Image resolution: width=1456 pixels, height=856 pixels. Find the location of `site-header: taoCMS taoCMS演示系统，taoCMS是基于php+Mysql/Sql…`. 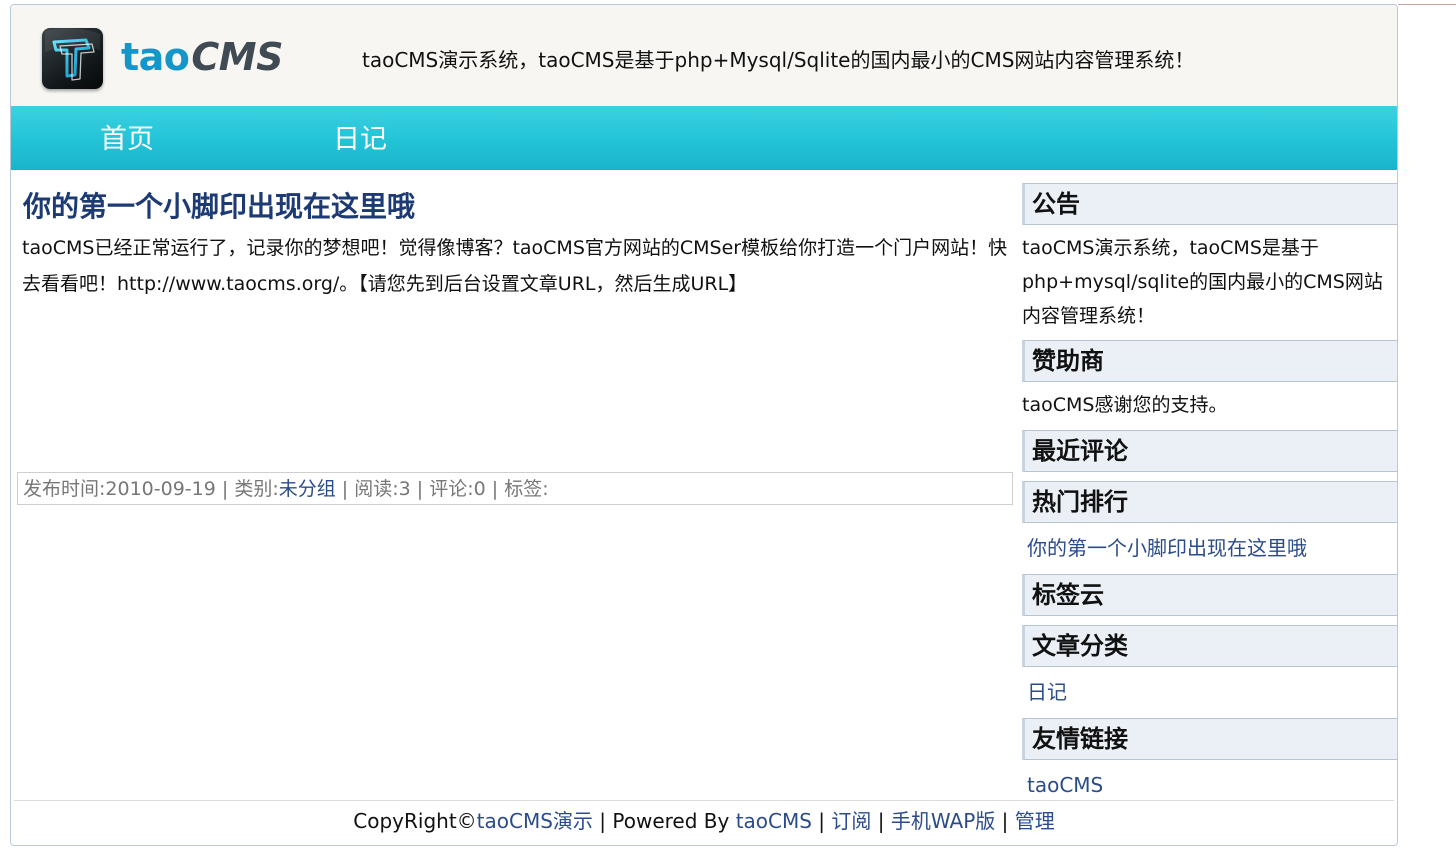

site-header: taoCMS taoCMS演示系统，taoCMS是基于php+Mysql/Sql… is located at coordinates (704, 55).